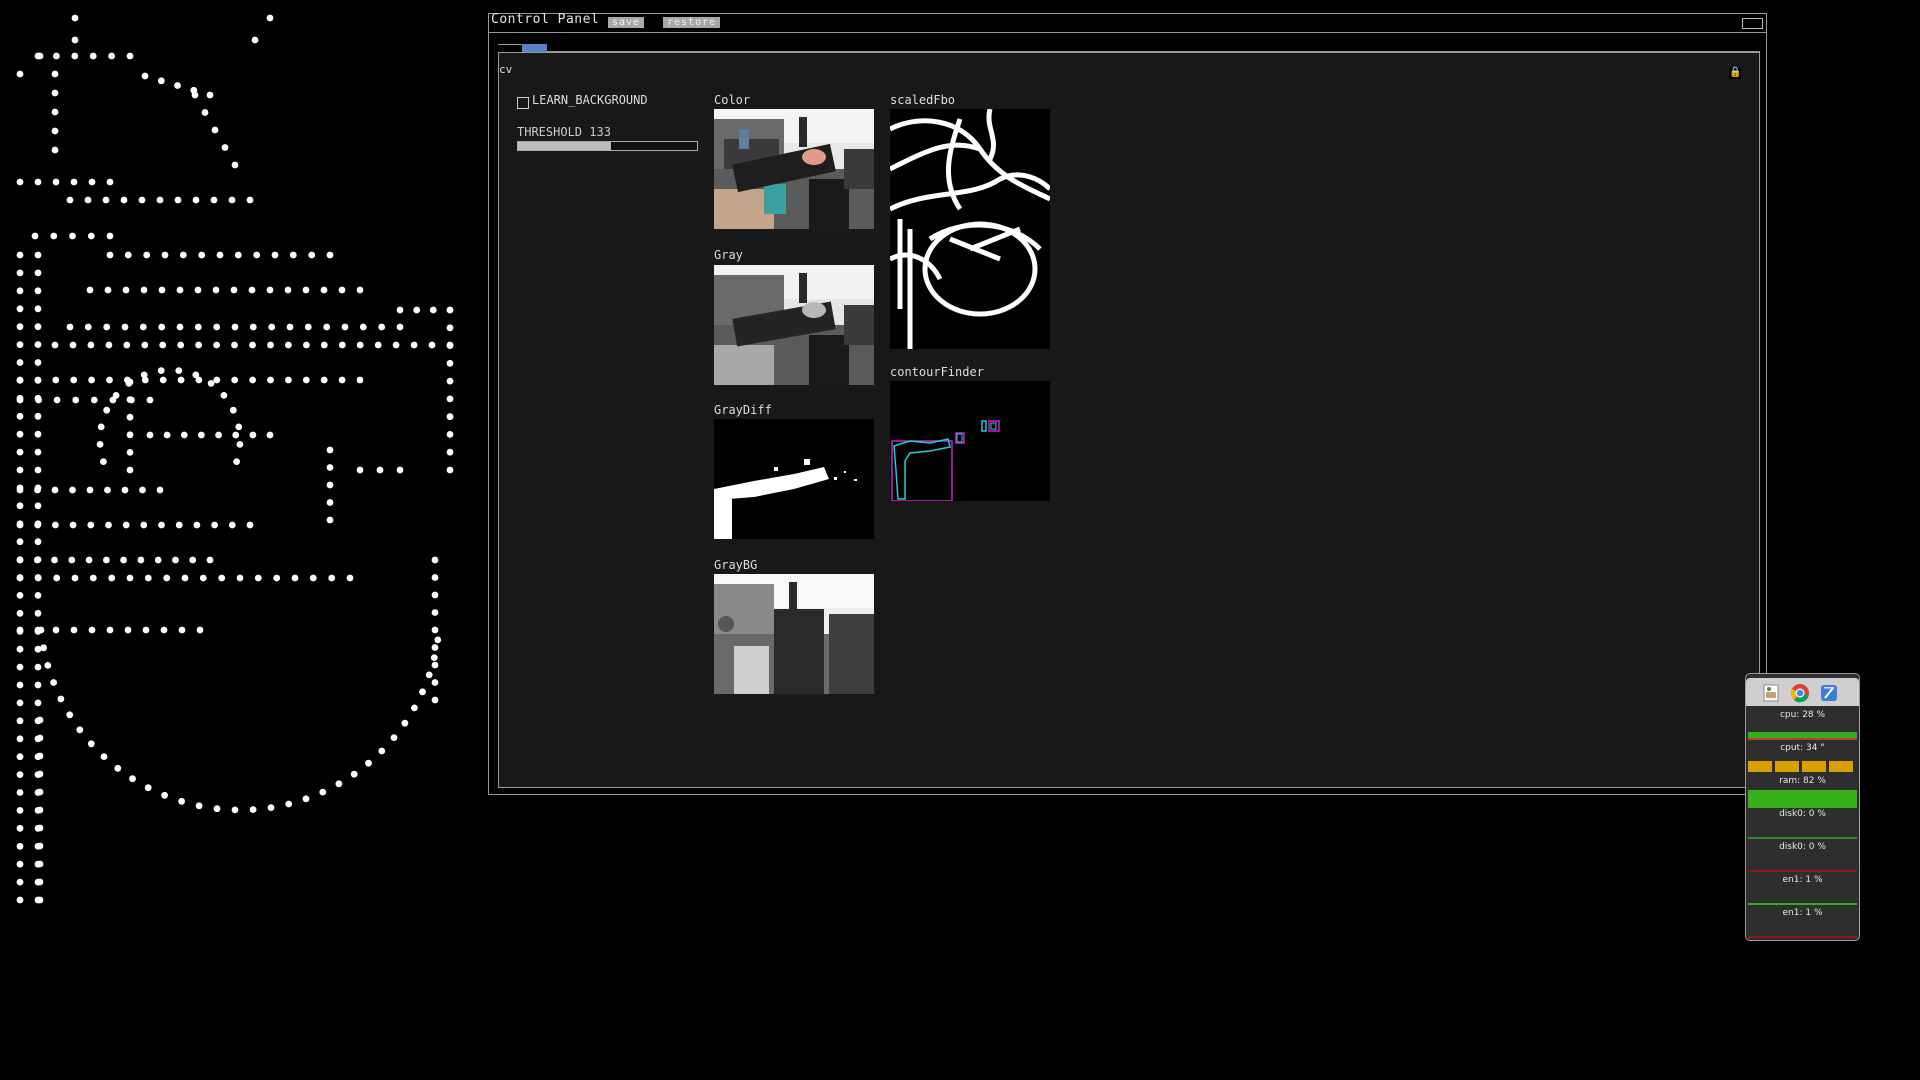 The height and width of the screenshot is (1080, 1920). I want to click on monitor-row: cpu: 28 %, so click(1802, 724).